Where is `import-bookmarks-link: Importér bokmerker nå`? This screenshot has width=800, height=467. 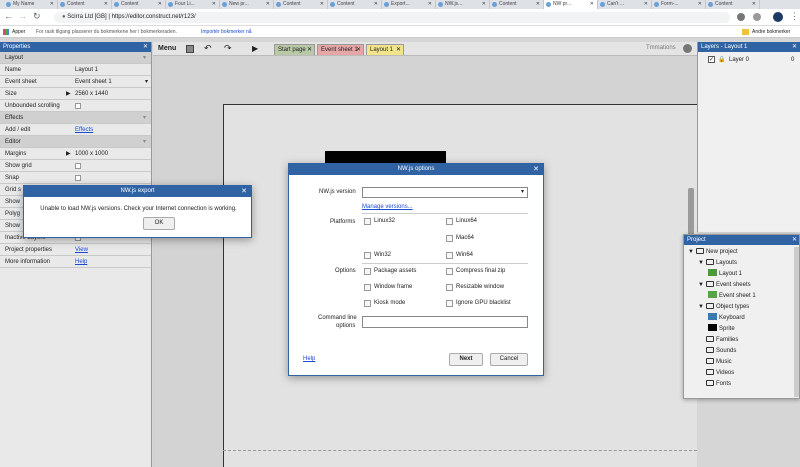
import-bookmarks-link: Importér bokmerker nå is located at coordinates (226, 32).